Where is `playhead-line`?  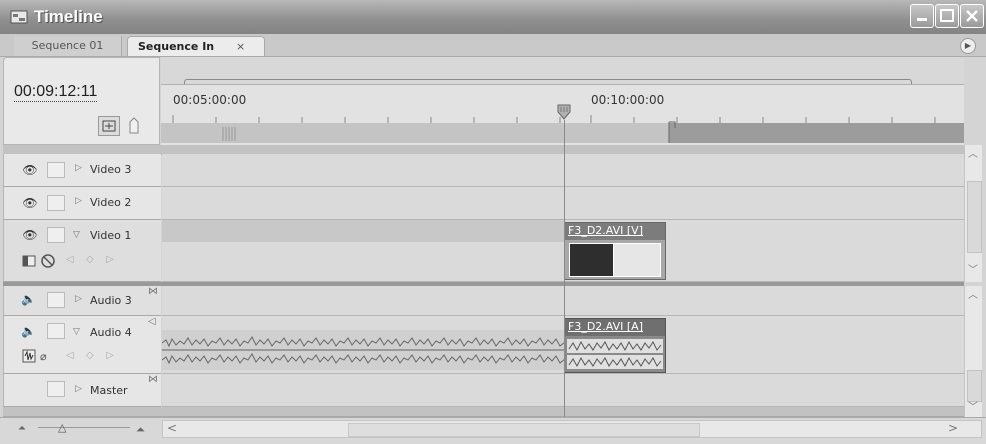 playhead-line is located at coordinates (564, 268).